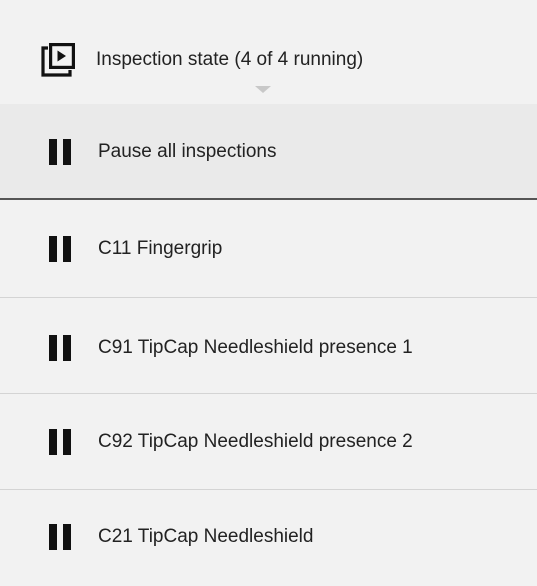 The height and width of the screenshot is (586, 537). Describe the element at coordinates (58, 59) in the screenshot. I see `play-slides-icon` at that location.